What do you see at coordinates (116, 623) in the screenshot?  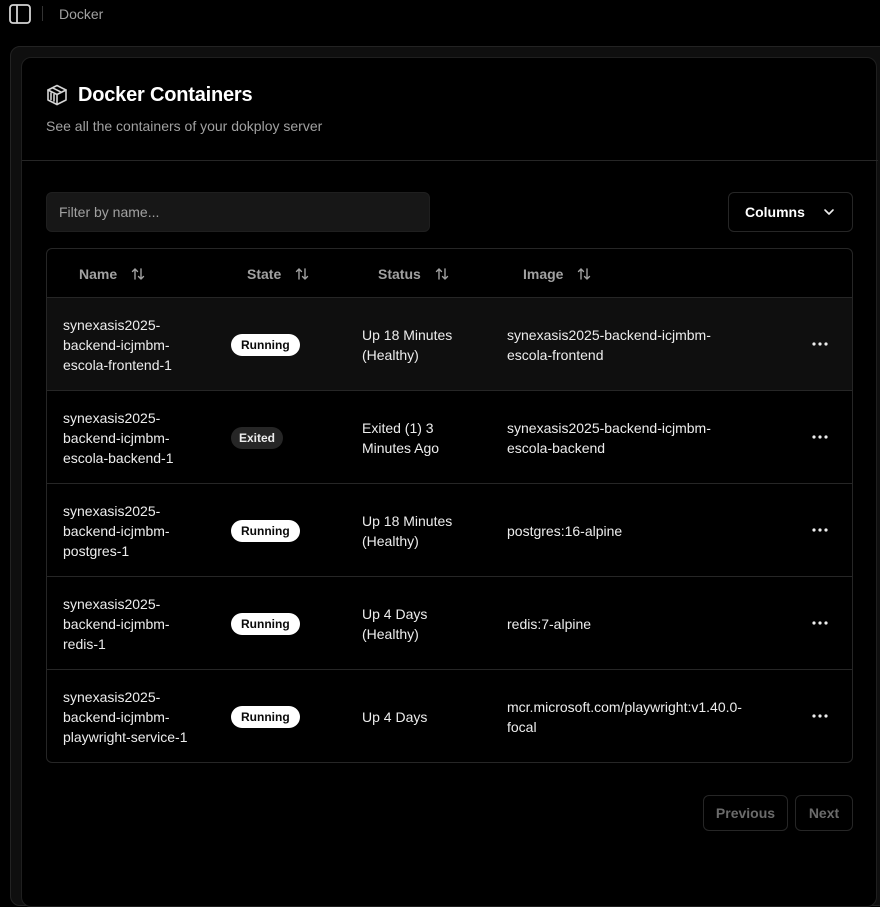 I see `container-name: synexasis2025- backend-icjmbm- redis-1` at bounding box center [116, 623].